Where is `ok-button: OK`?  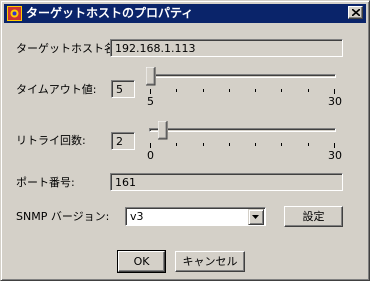
ok-button: OK is located at coordinates (141, 261).